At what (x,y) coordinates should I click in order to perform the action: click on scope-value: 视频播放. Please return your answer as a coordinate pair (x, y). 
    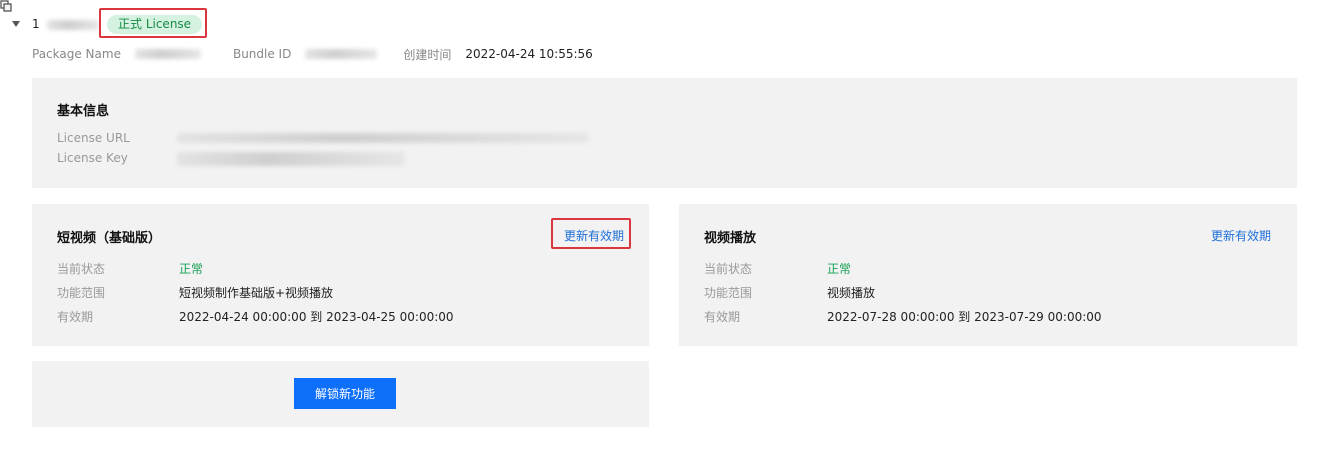
    Looking at the image, I should click on (851, 293).